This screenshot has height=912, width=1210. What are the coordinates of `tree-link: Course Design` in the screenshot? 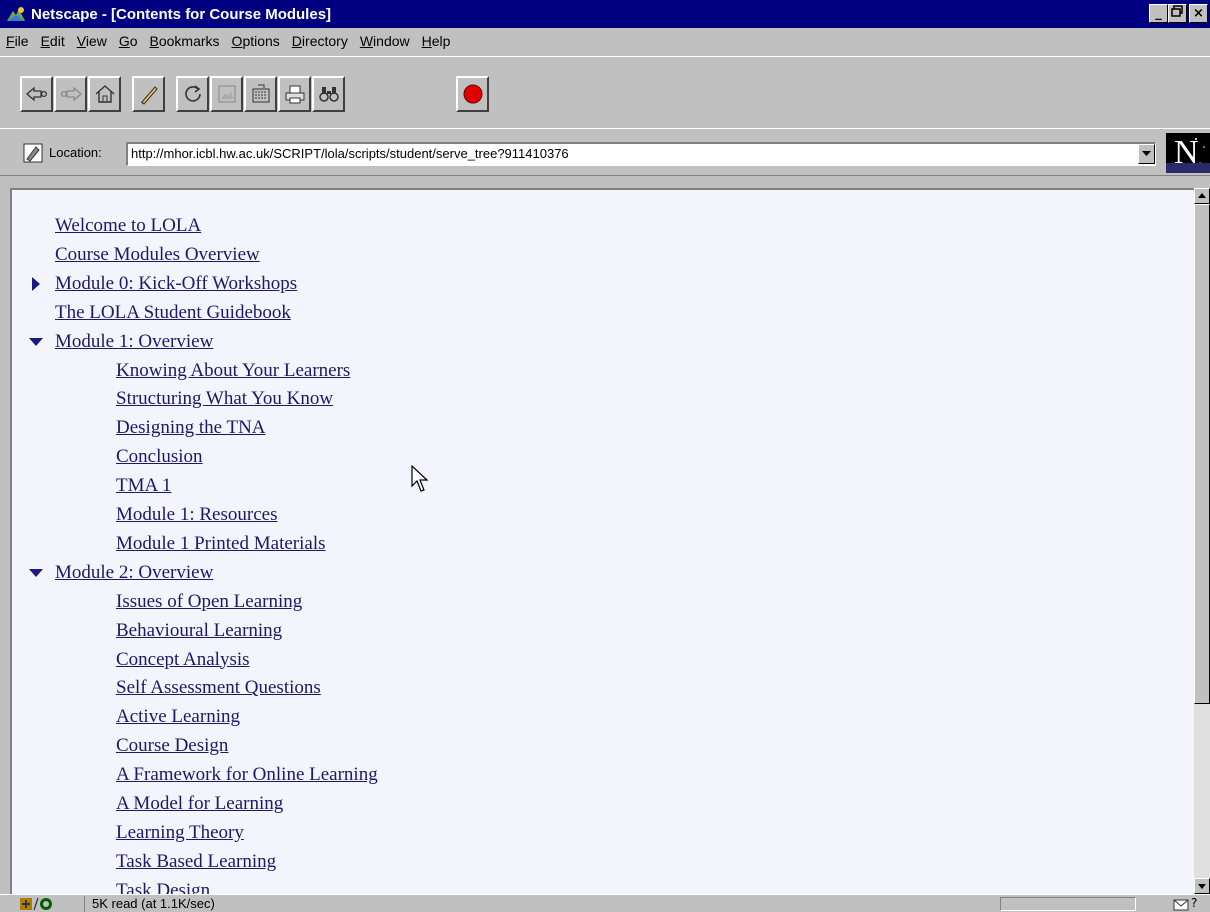 It's located at (172, 745).